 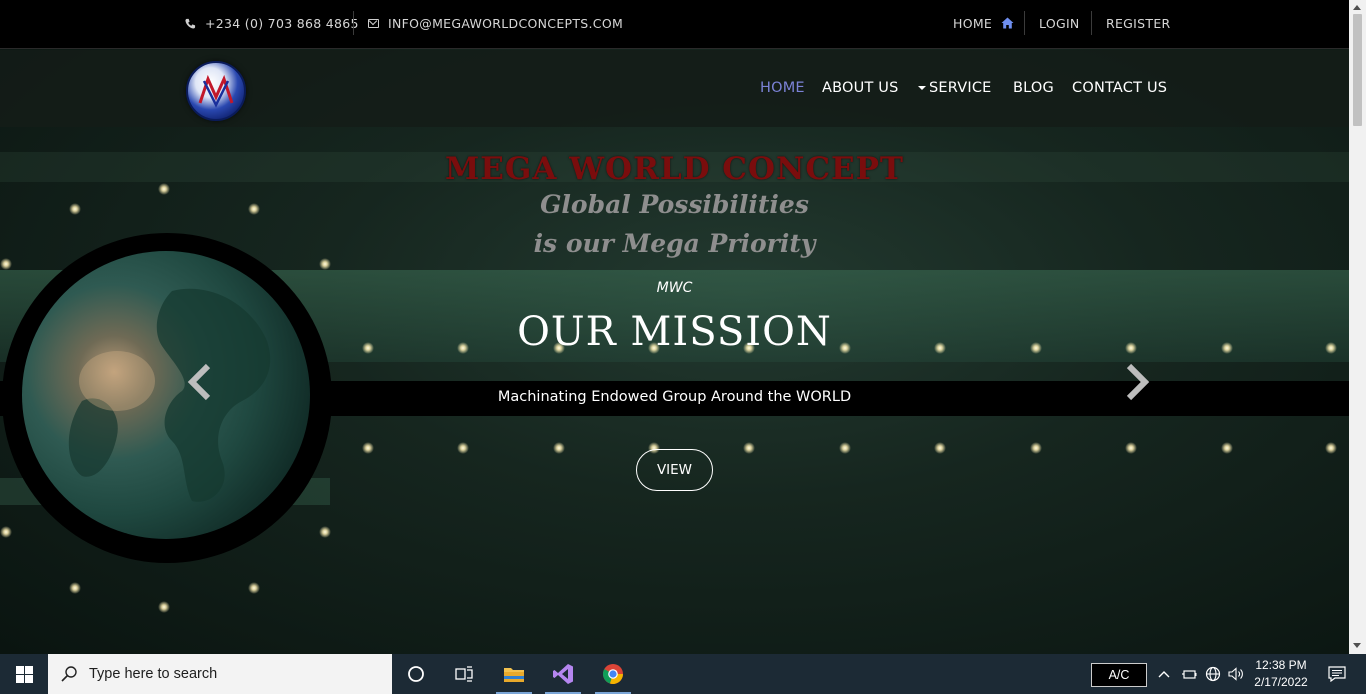 I want to click on nav-blog: BLOG, so click(x=1033, y=88).